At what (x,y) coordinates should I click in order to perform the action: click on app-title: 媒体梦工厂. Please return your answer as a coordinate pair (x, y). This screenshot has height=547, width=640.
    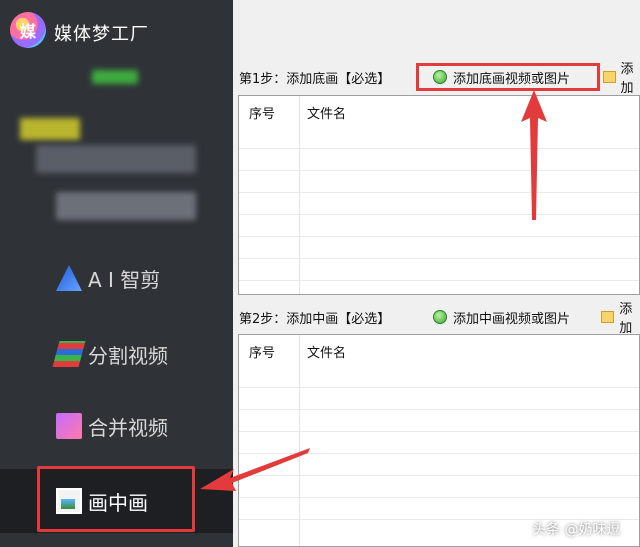
    Looking at the image, I should click on (101, 34).